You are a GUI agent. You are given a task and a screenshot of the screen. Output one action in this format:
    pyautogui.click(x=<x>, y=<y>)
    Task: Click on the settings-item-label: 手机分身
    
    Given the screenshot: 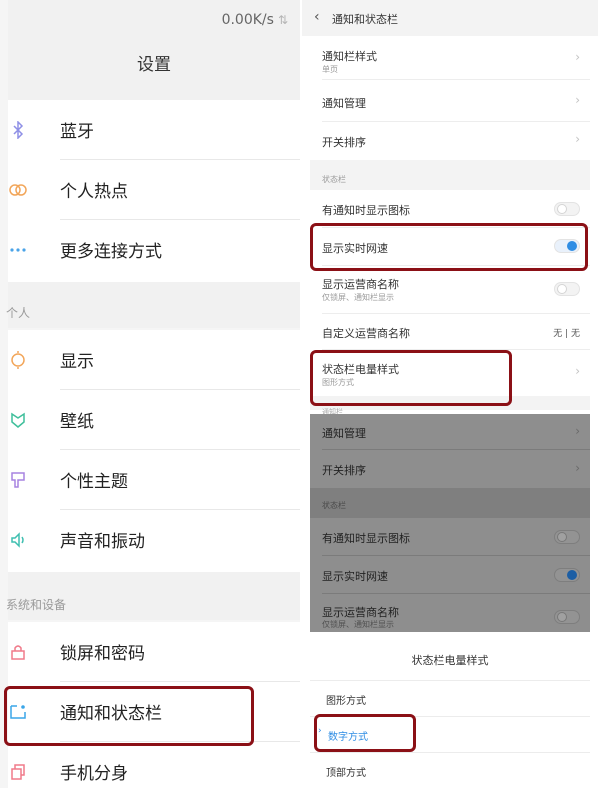 What is the action you would take?
    pyautogui.click(x=94, y=774)
    